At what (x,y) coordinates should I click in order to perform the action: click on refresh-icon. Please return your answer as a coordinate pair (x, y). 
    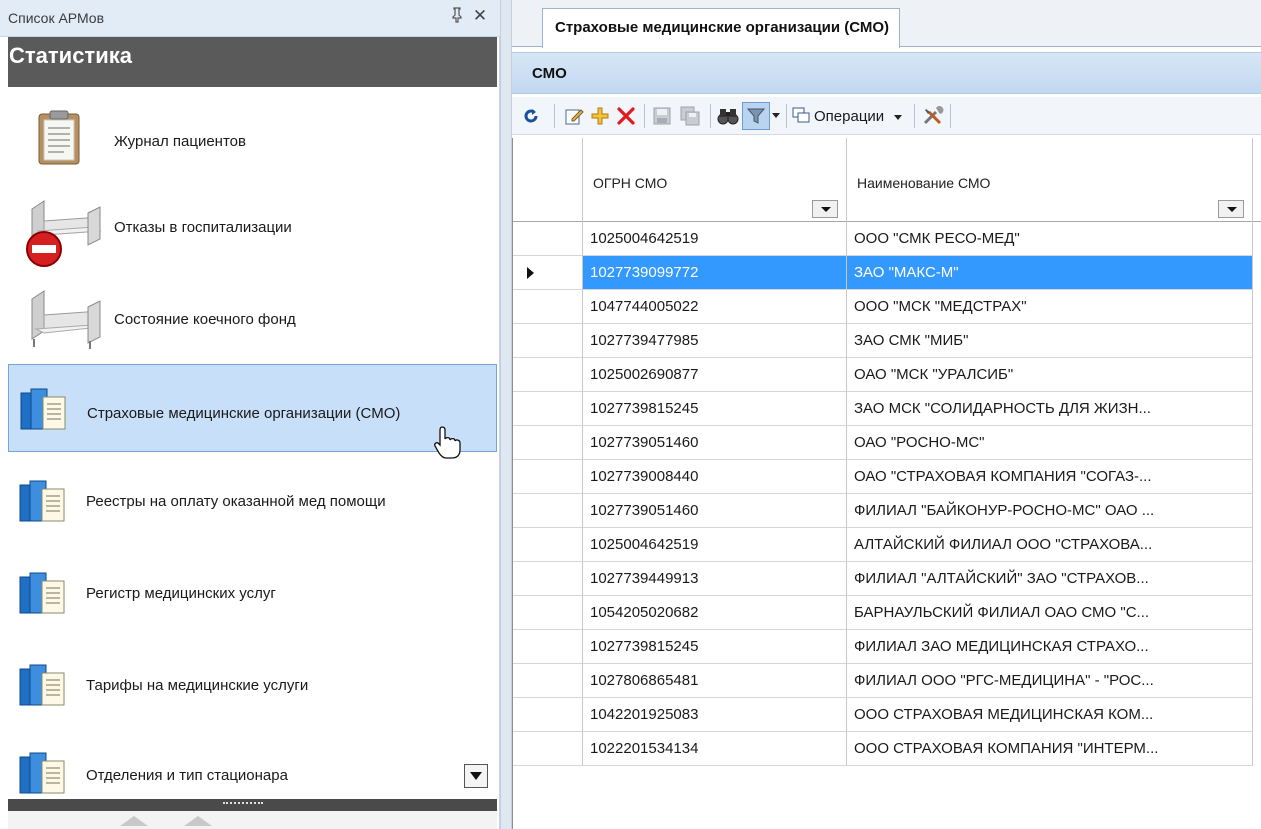
    Looking at the image, I should click on (531, 116).